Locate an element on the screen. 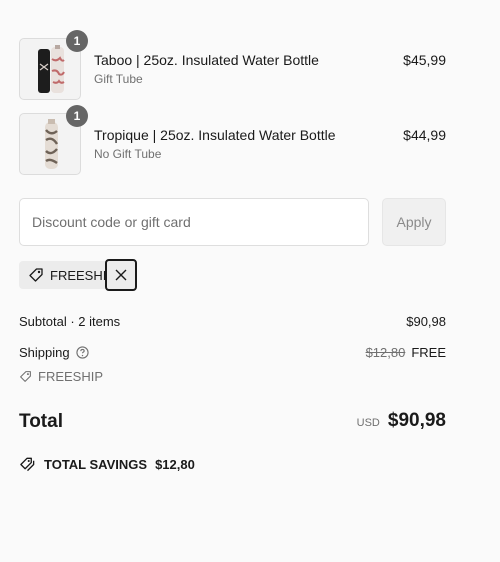 The height and width of the screenshot is (562, 500). item-title: Tropique | 25oz. Insulated Water Bottle is located at coordinates (215, 135).